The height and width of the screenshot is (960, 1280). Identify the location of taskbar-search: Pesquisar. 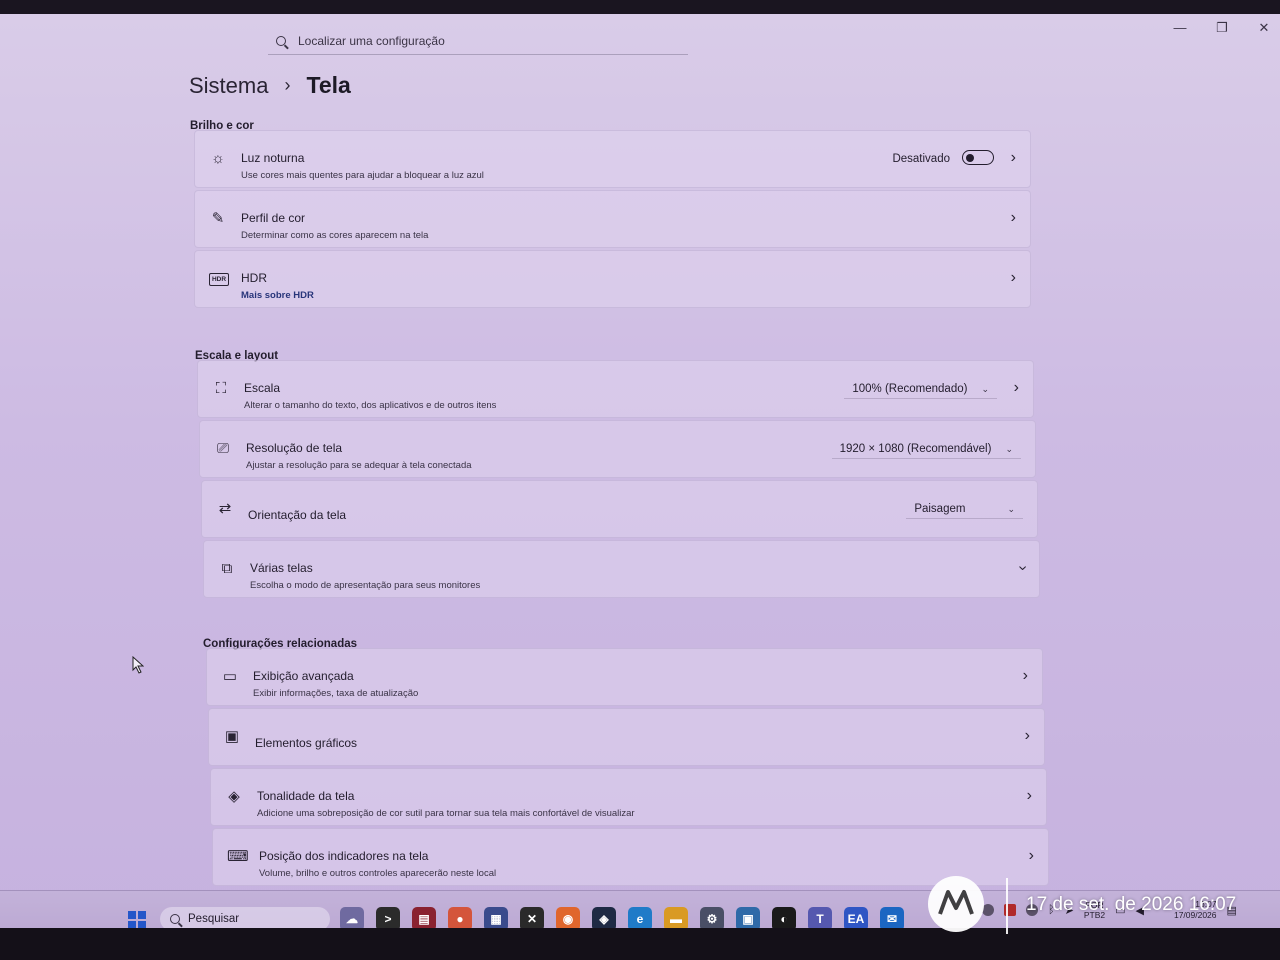
(245, 917).